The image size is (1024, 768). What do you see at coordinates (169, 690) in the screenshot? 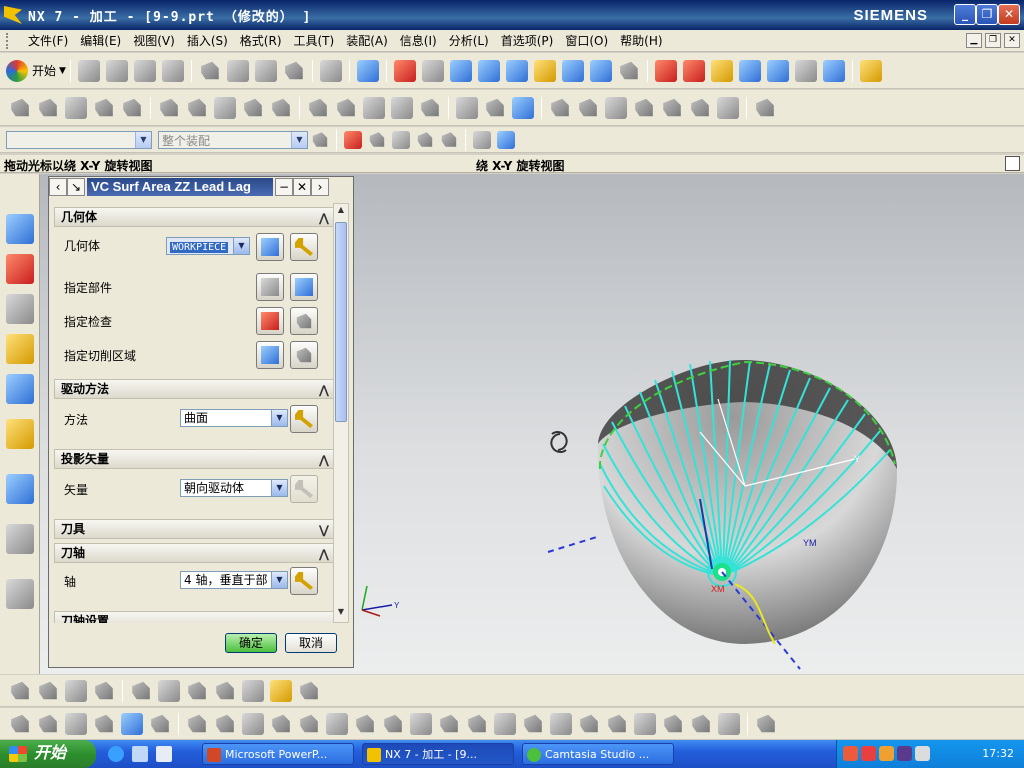
I see `link-icon` at bounding box center [169, 690].